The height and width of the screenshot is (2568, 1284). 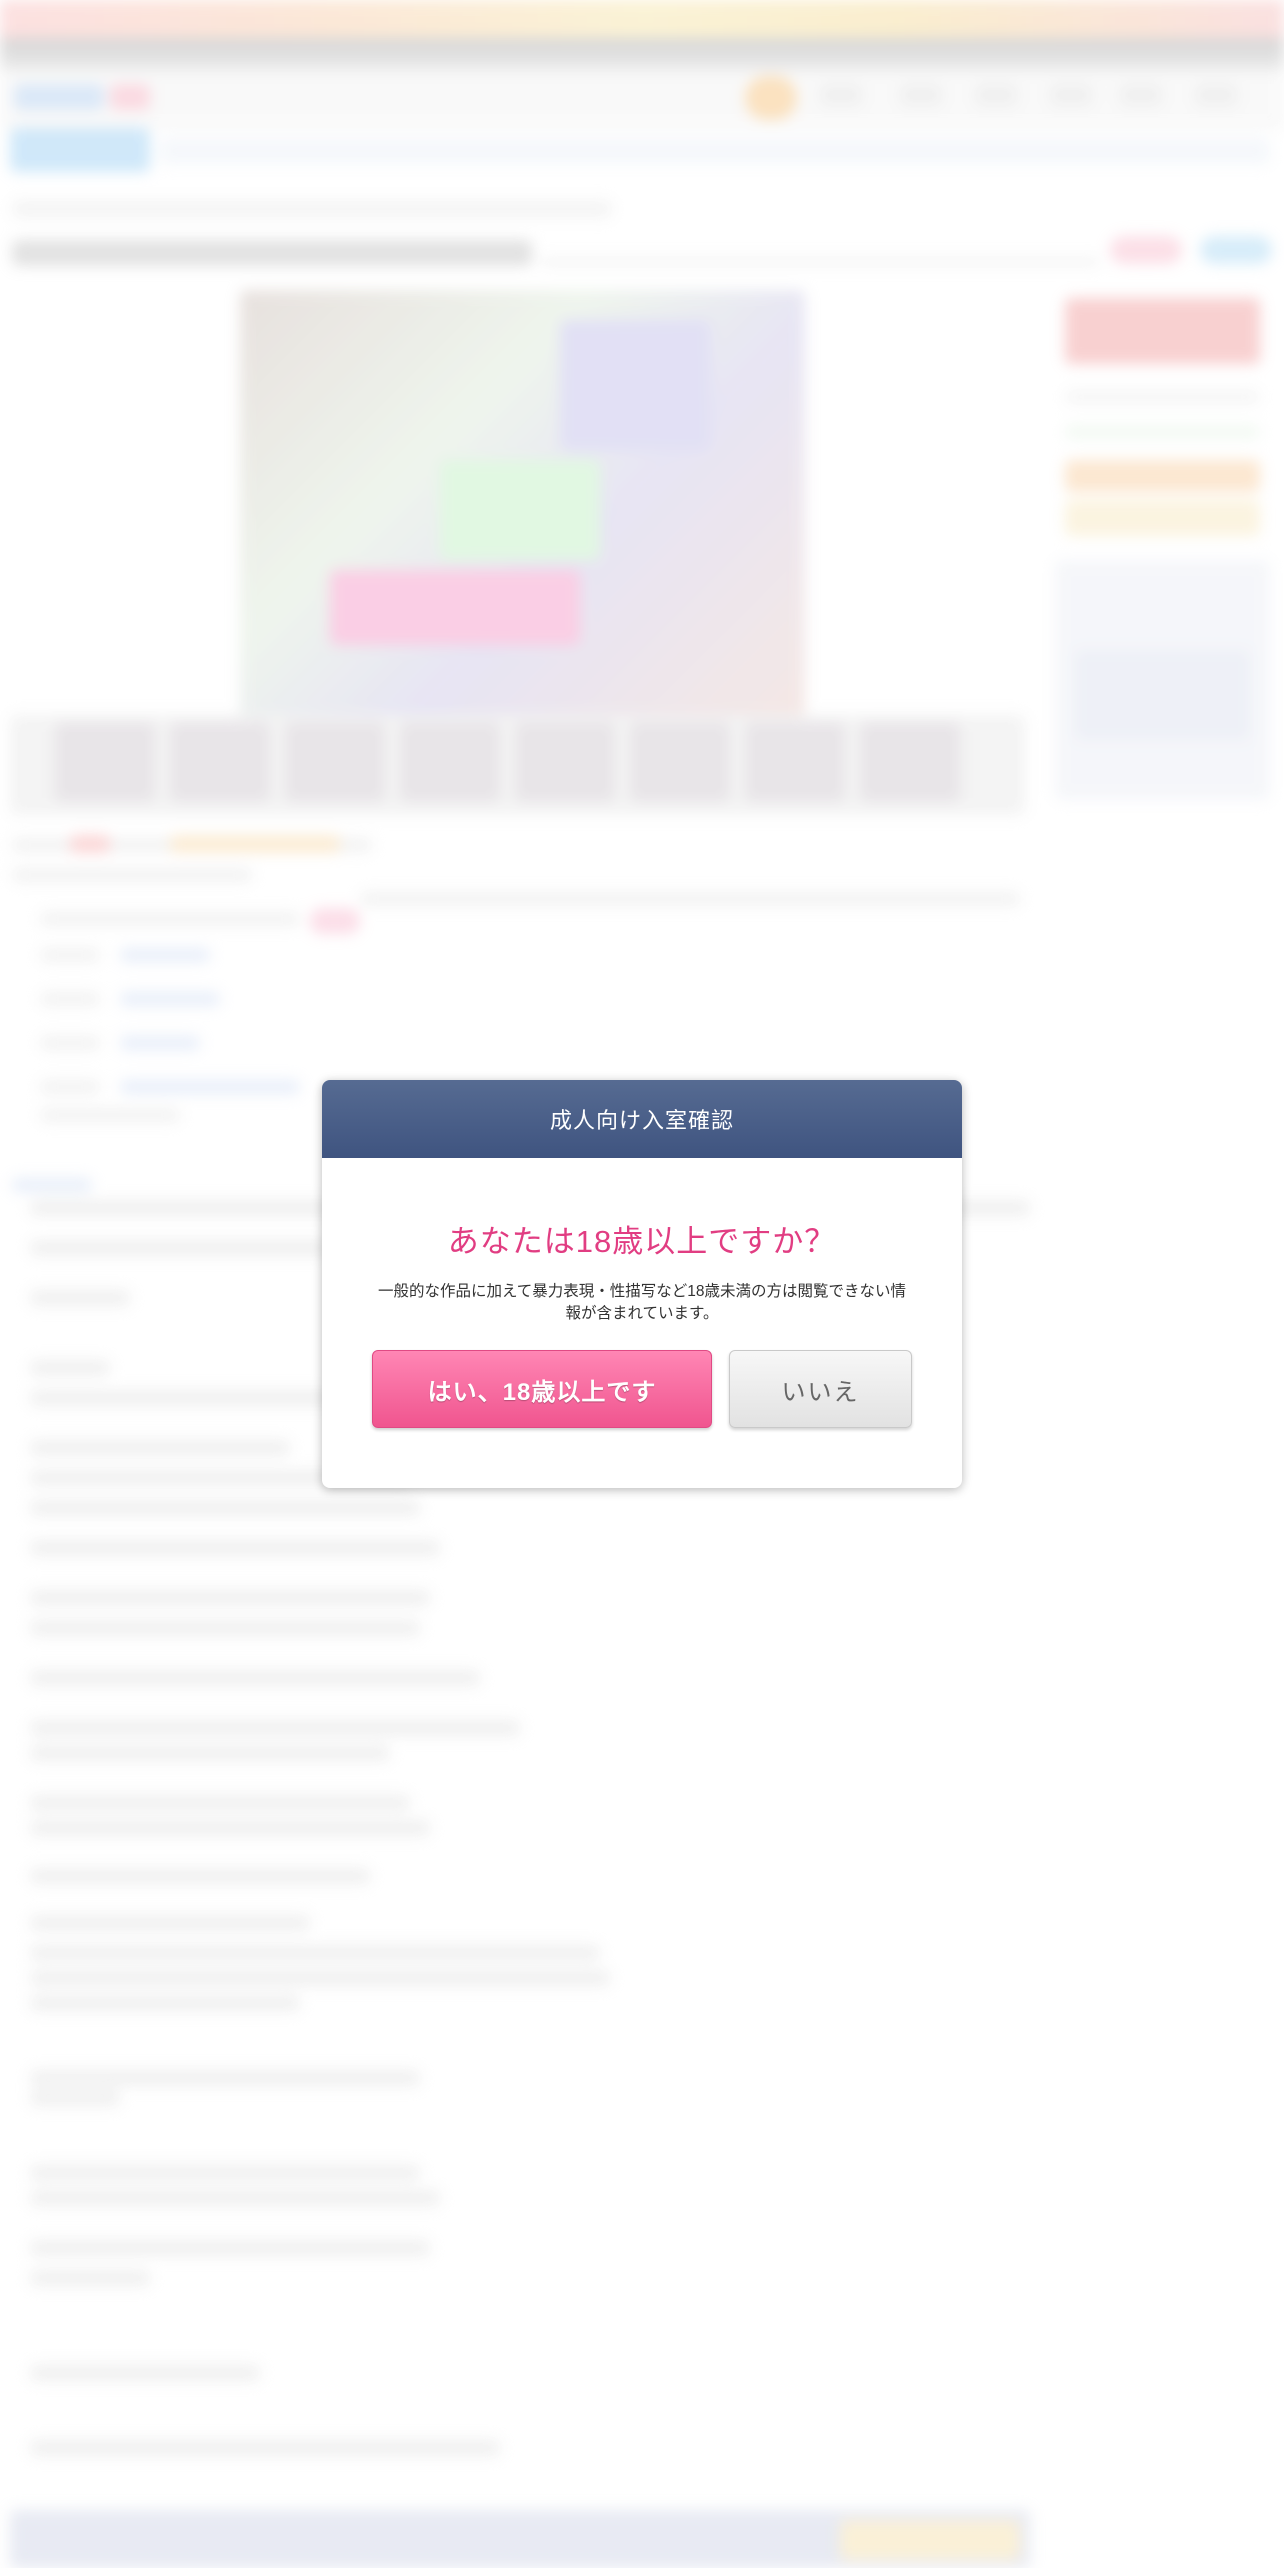 I want to click on age-question: あなたは18歳以上ですか？, so click(x=642, y=1241).